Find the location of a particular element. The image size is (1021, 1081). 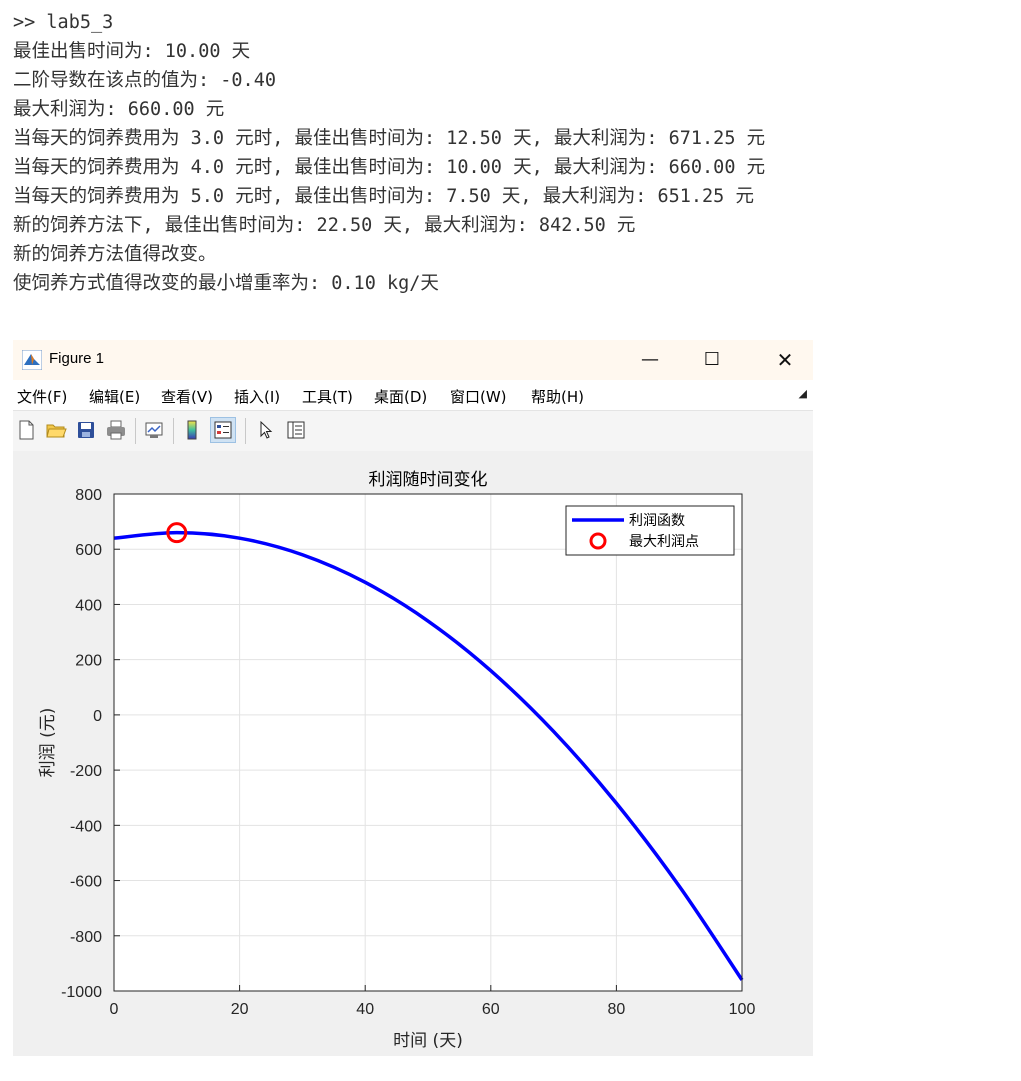

new-figure-icon is located at coordinates (26, 430).